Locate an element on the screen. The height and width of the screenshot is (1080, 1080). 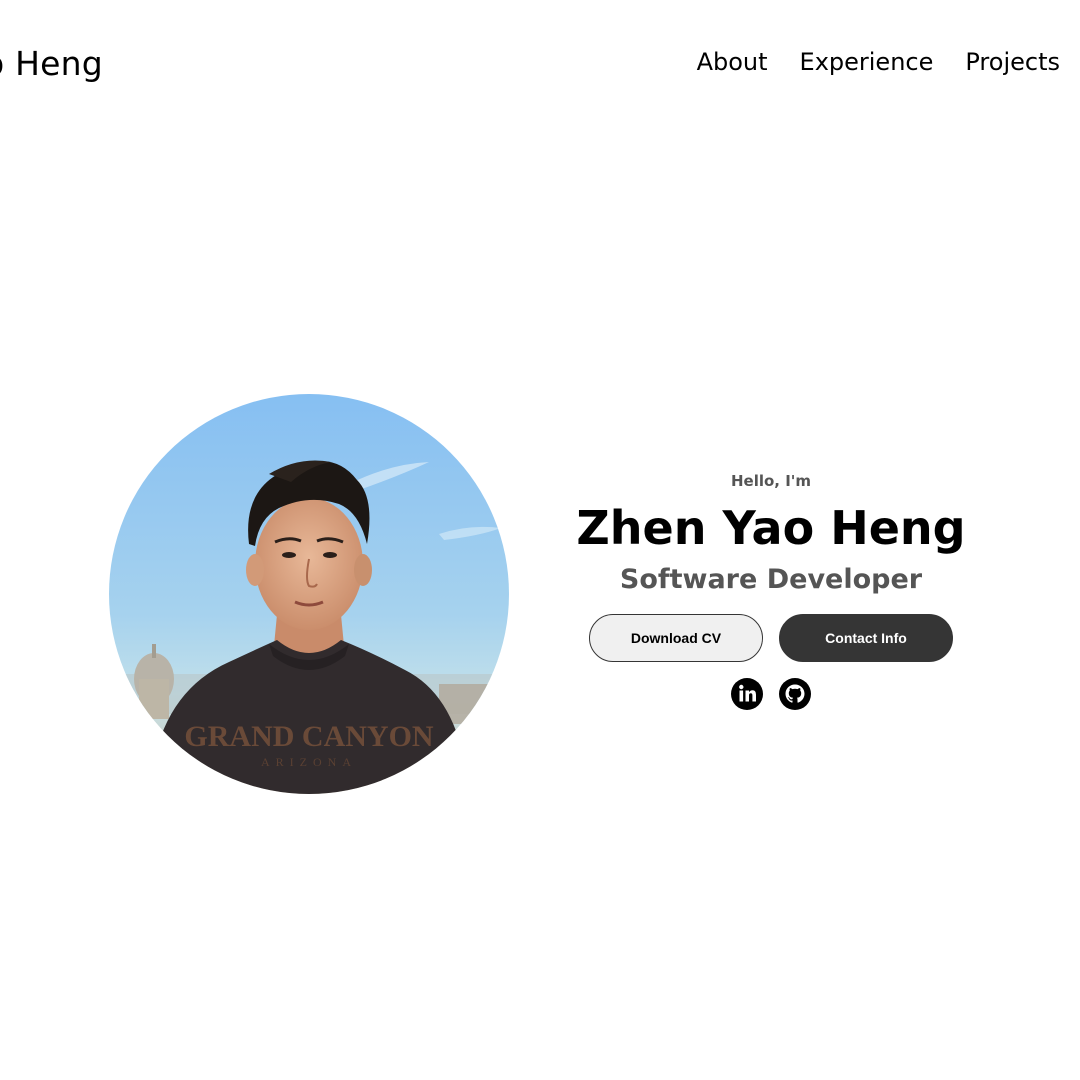
site-logo: o Heng is located at coordinates (51, 63).